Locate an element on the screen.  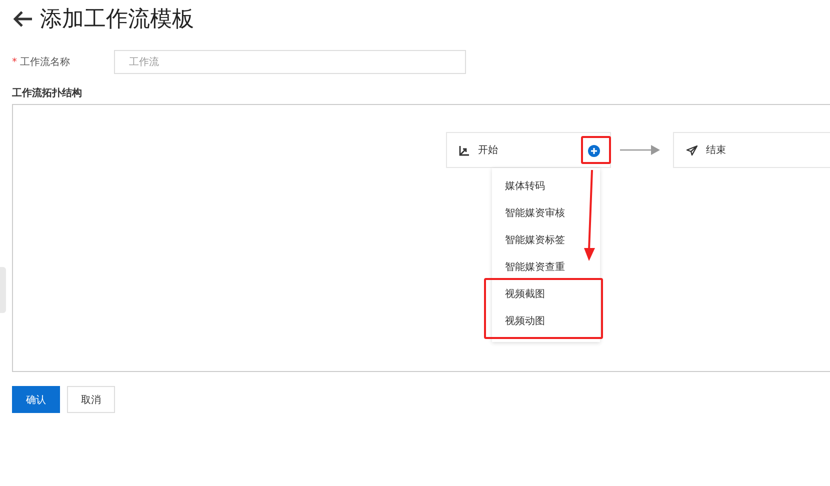
menu-item: 视频截图 is located at coordinates (546, 294).